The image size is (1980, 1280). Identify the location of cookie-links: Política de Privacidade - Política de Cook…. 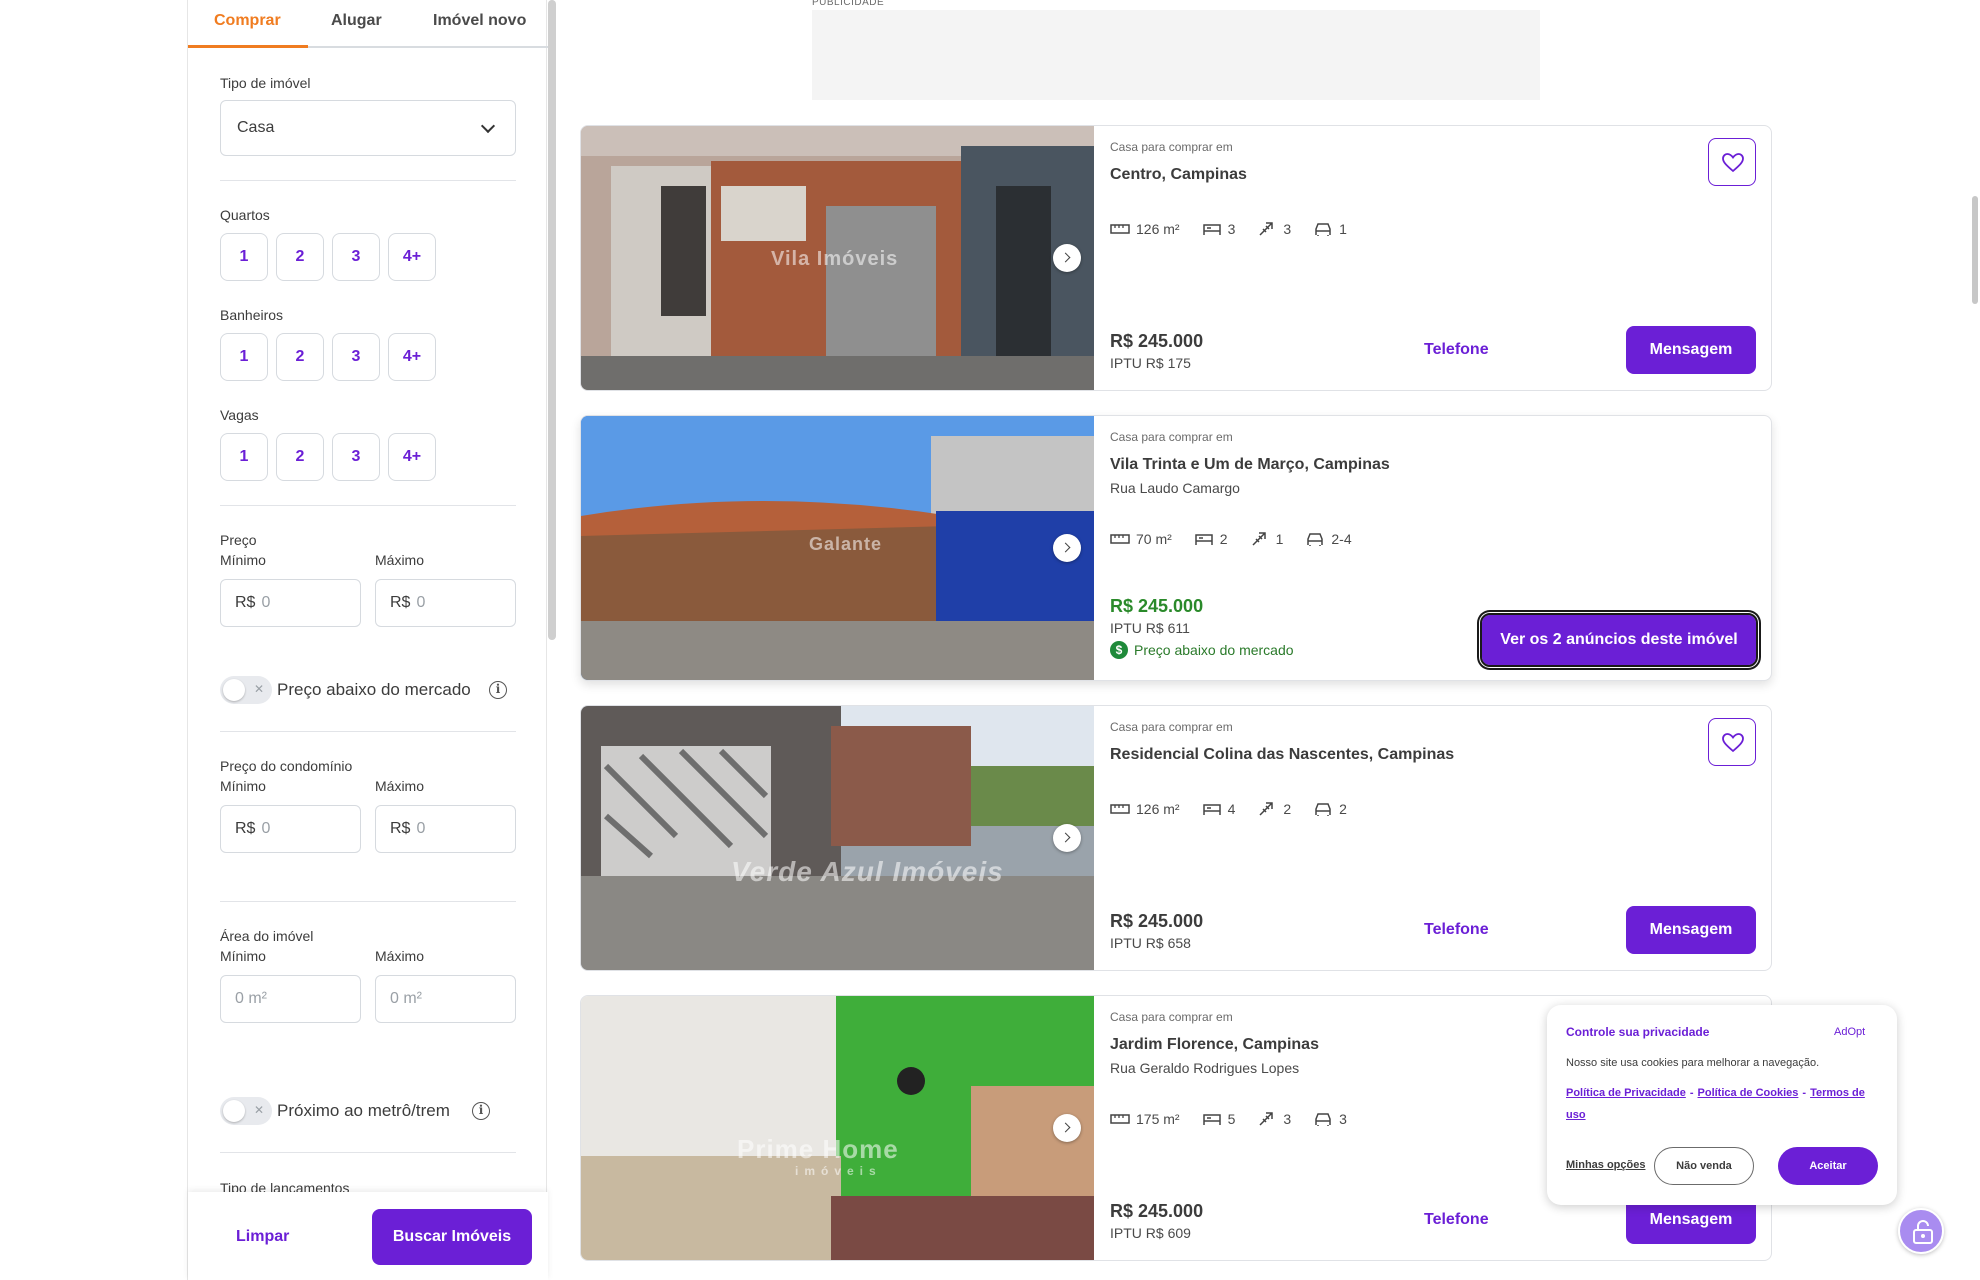
(1725, 1104).